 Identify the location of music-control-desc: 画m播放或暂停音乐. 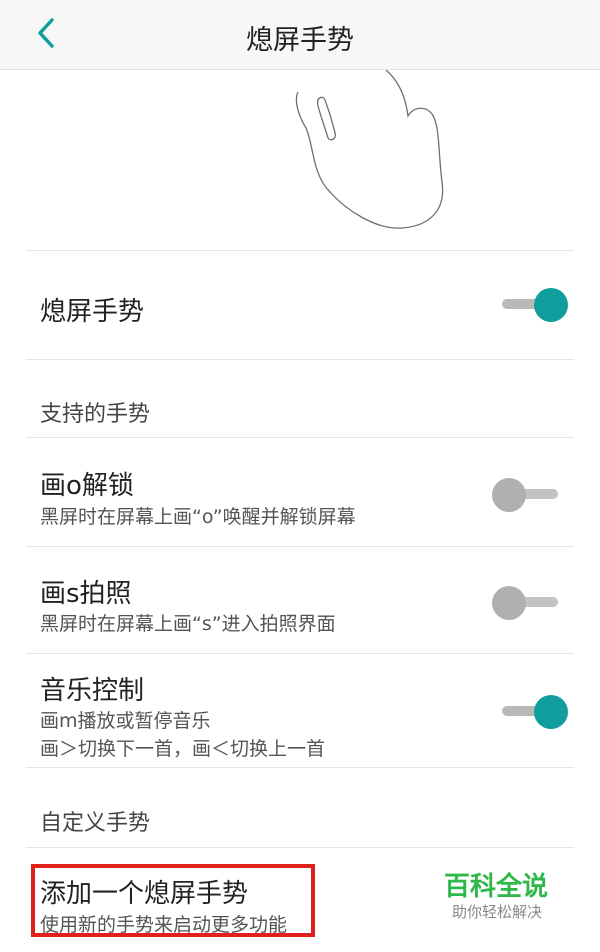
(125, 721).